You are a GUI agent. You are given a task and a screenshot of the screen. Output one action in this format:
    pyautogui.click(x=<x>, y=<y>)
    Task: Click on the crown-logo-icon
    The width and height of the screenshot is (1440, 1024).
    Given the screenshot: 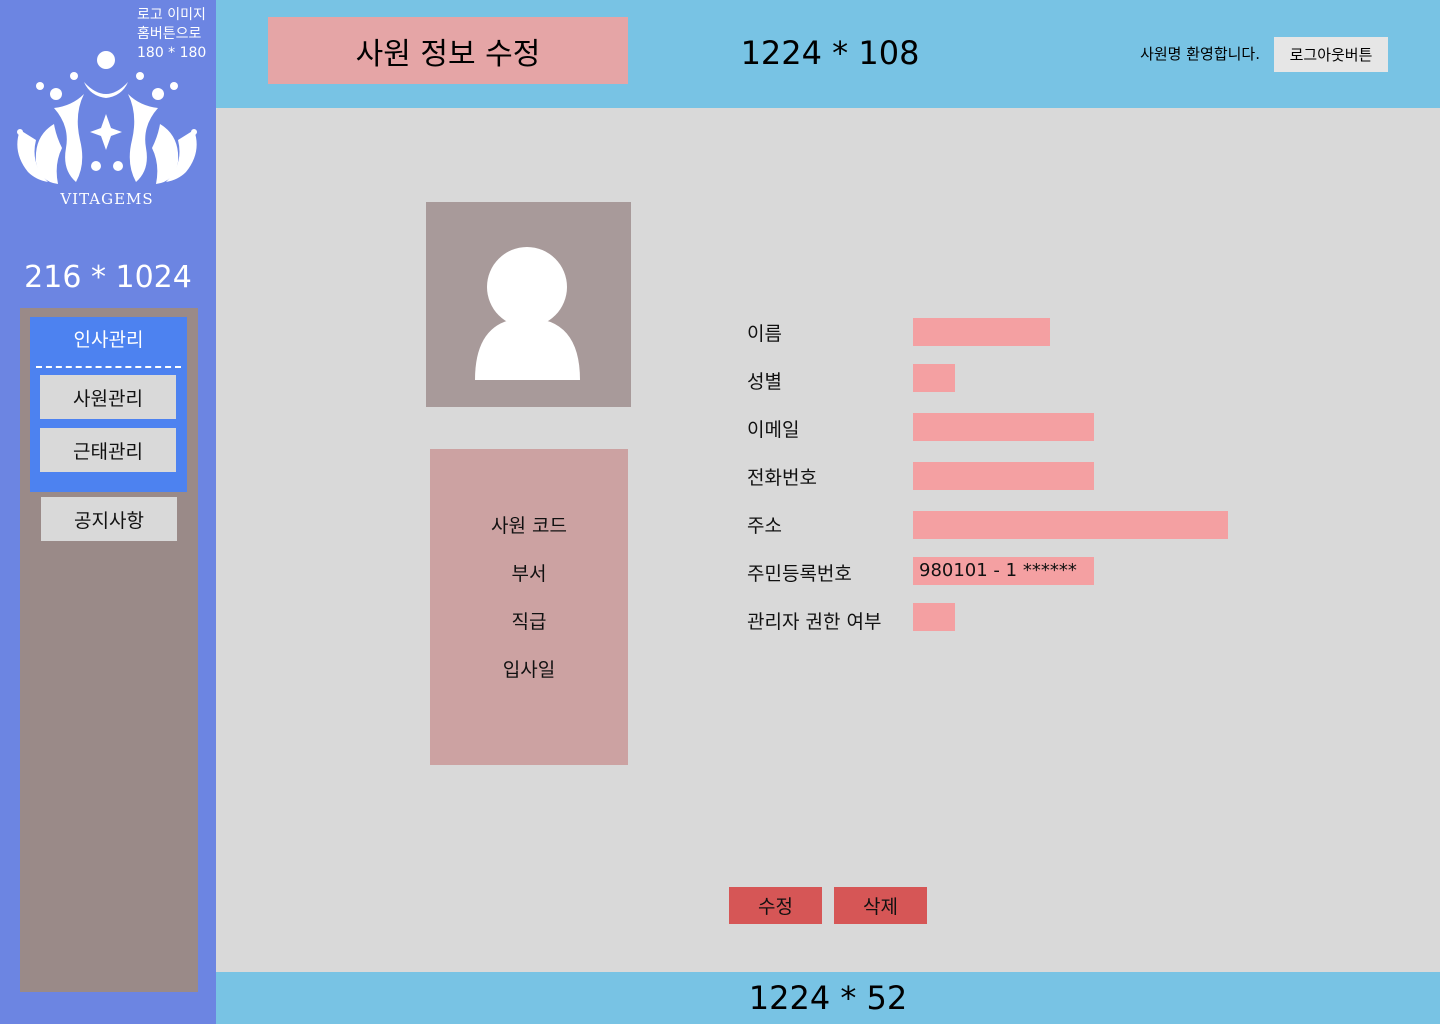 What is the action you would take?
    pyautogui.click(x=107, y=117)
    